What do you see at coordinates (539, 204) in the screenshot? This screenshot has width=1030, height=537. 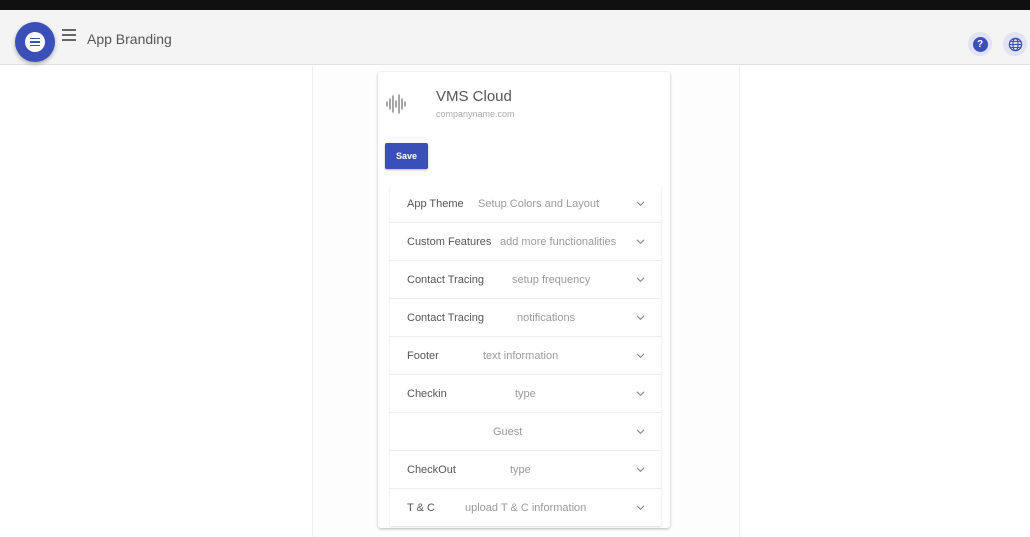 I see `section-description: Setup Colors and Layout` at bounding box center [539, 204].